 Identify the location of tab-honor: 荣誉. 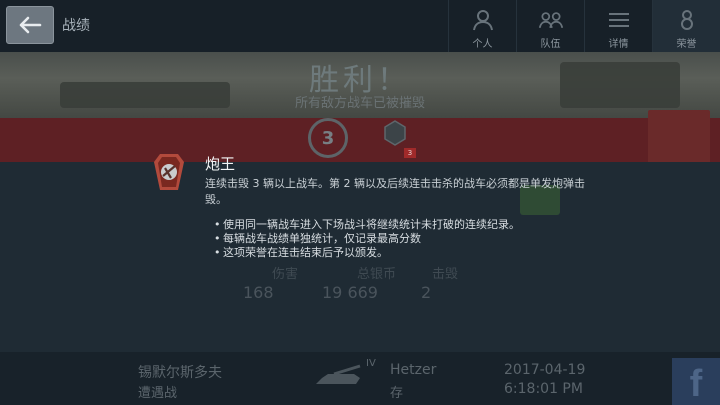
(686, 26).